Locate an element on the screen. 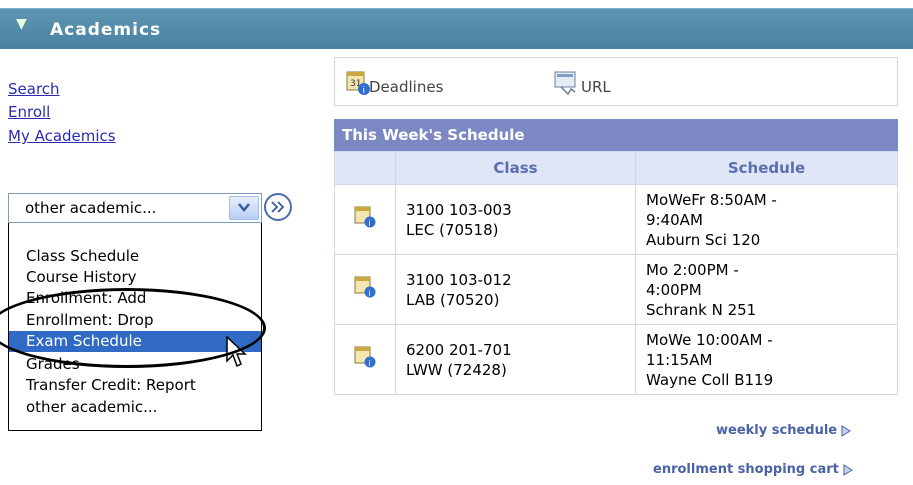  schedule-room: Schrank N 251 is located at coordinates (701, 309).